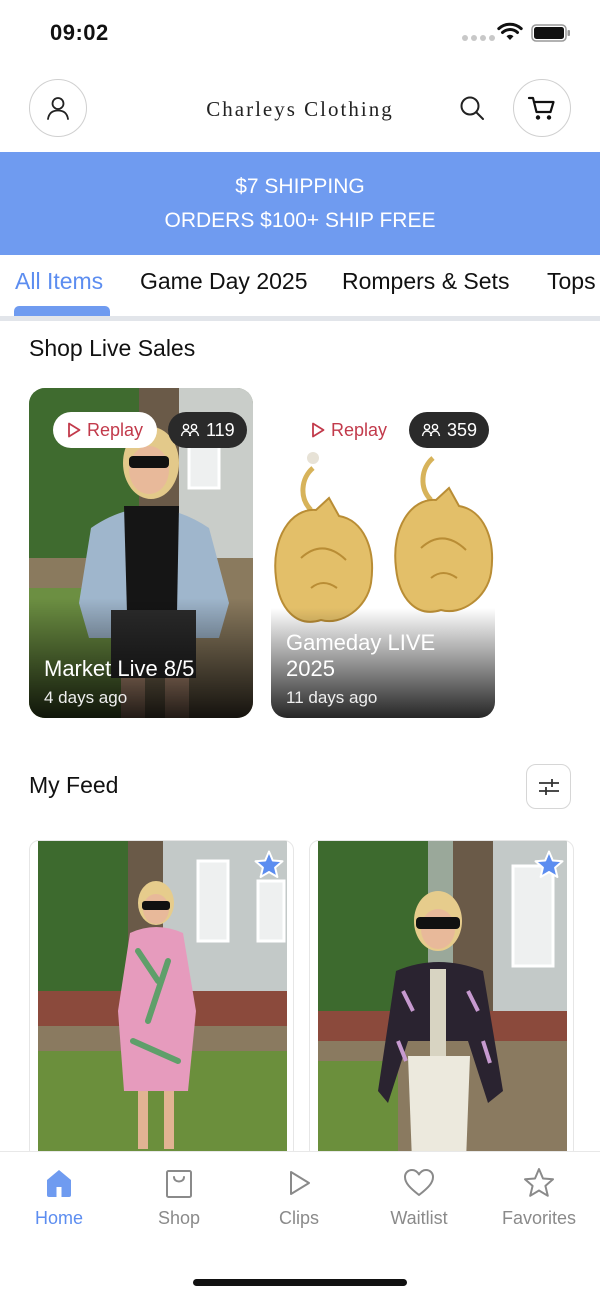 This screenshot has height=1299, width=600. What do you see at coordinates (300, 220) in the screenshot?
I see `banner-line-2: ORDERS $100+ SHIP FREE` at bounding box center [300, 220].